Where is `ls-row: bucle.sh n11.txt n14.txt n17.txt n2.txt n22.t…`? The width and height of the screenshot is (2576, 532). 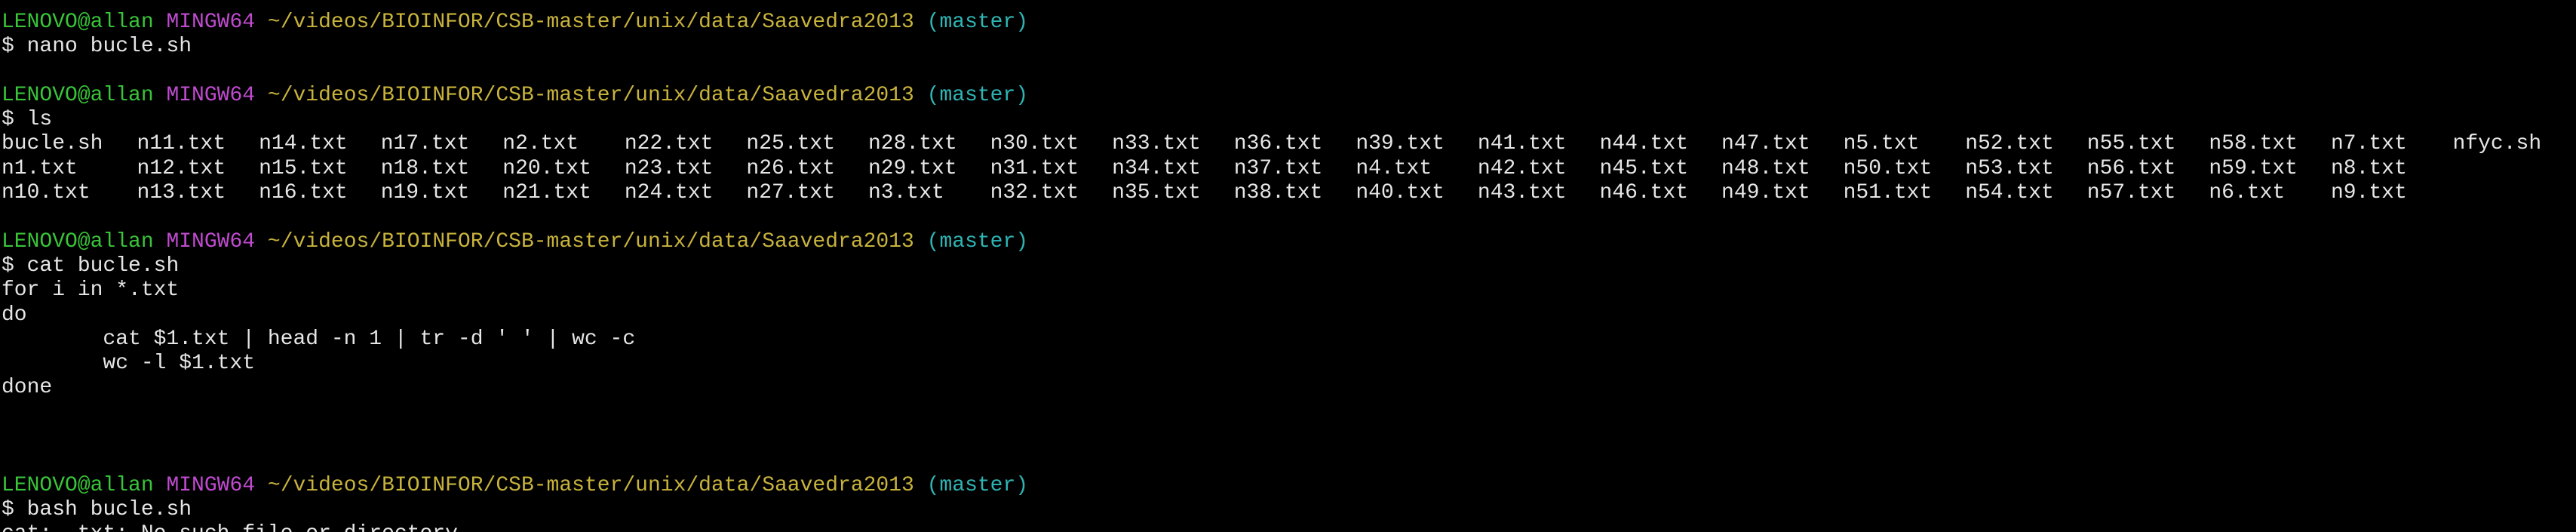 ls-row: bucle.sh n11.txt n14.txt n17.txt n2.txt n22.t… is located at coordinates (1288, 144).